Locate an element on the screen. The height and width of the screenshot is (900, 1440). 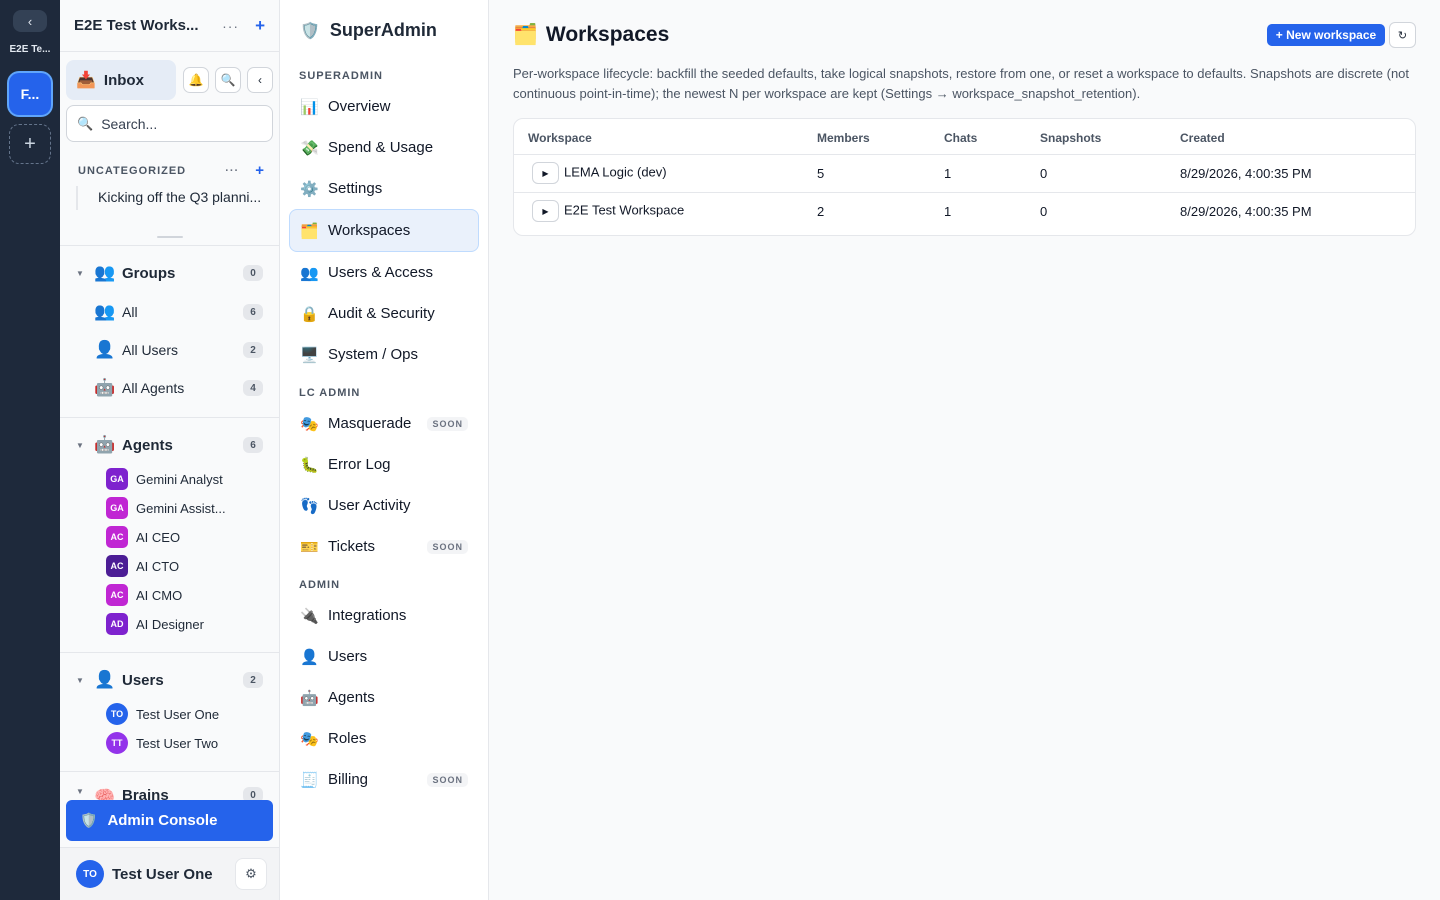
count-badge: 2 is located at coordinates (253, 350).